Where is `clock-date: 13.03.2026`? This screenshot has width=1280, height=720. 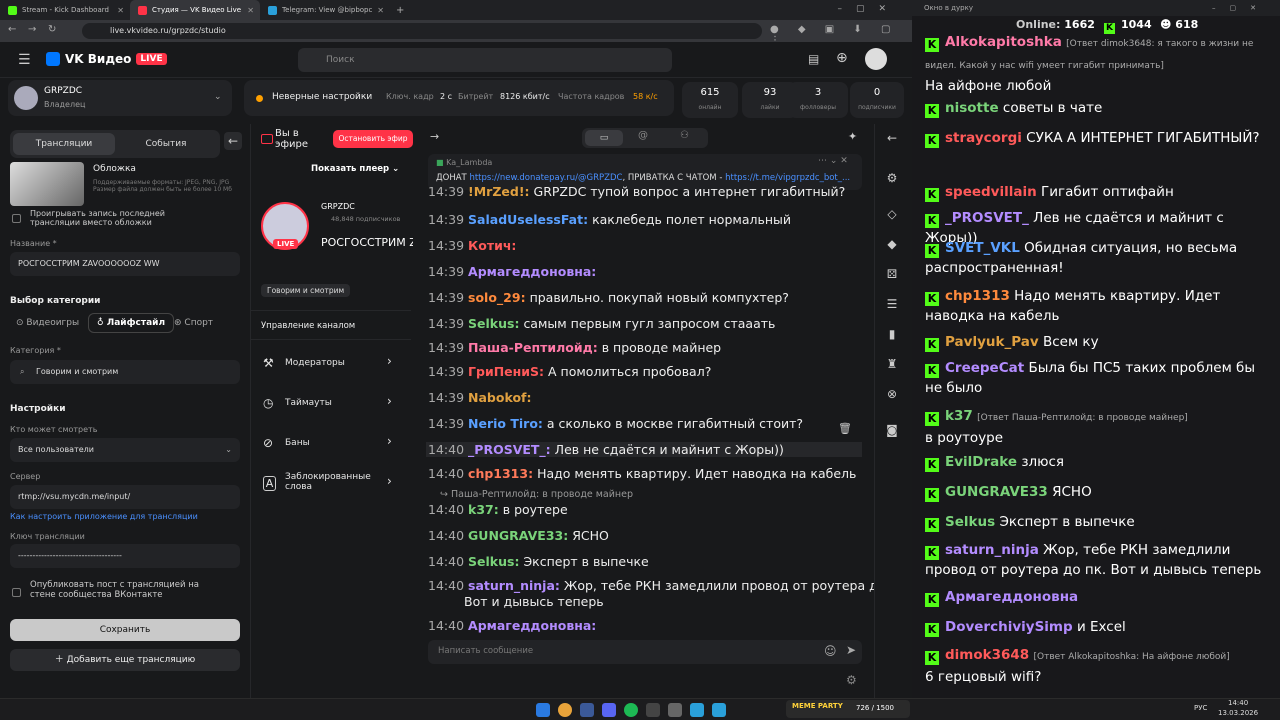 clock-date: 13.03.2026 is located at coordinates (1238, 713).